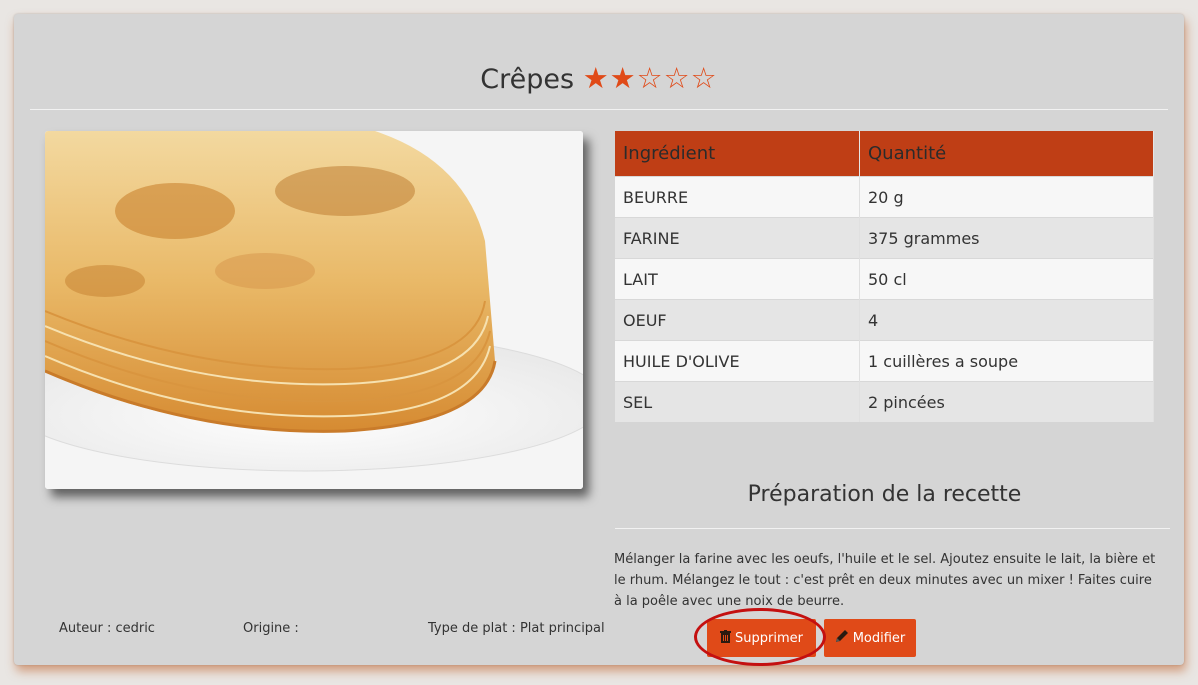 This screenshot has width=1198, height=685. I want to click on quantity-cell: 1 cuillères a soupe, so click(1006, 361).